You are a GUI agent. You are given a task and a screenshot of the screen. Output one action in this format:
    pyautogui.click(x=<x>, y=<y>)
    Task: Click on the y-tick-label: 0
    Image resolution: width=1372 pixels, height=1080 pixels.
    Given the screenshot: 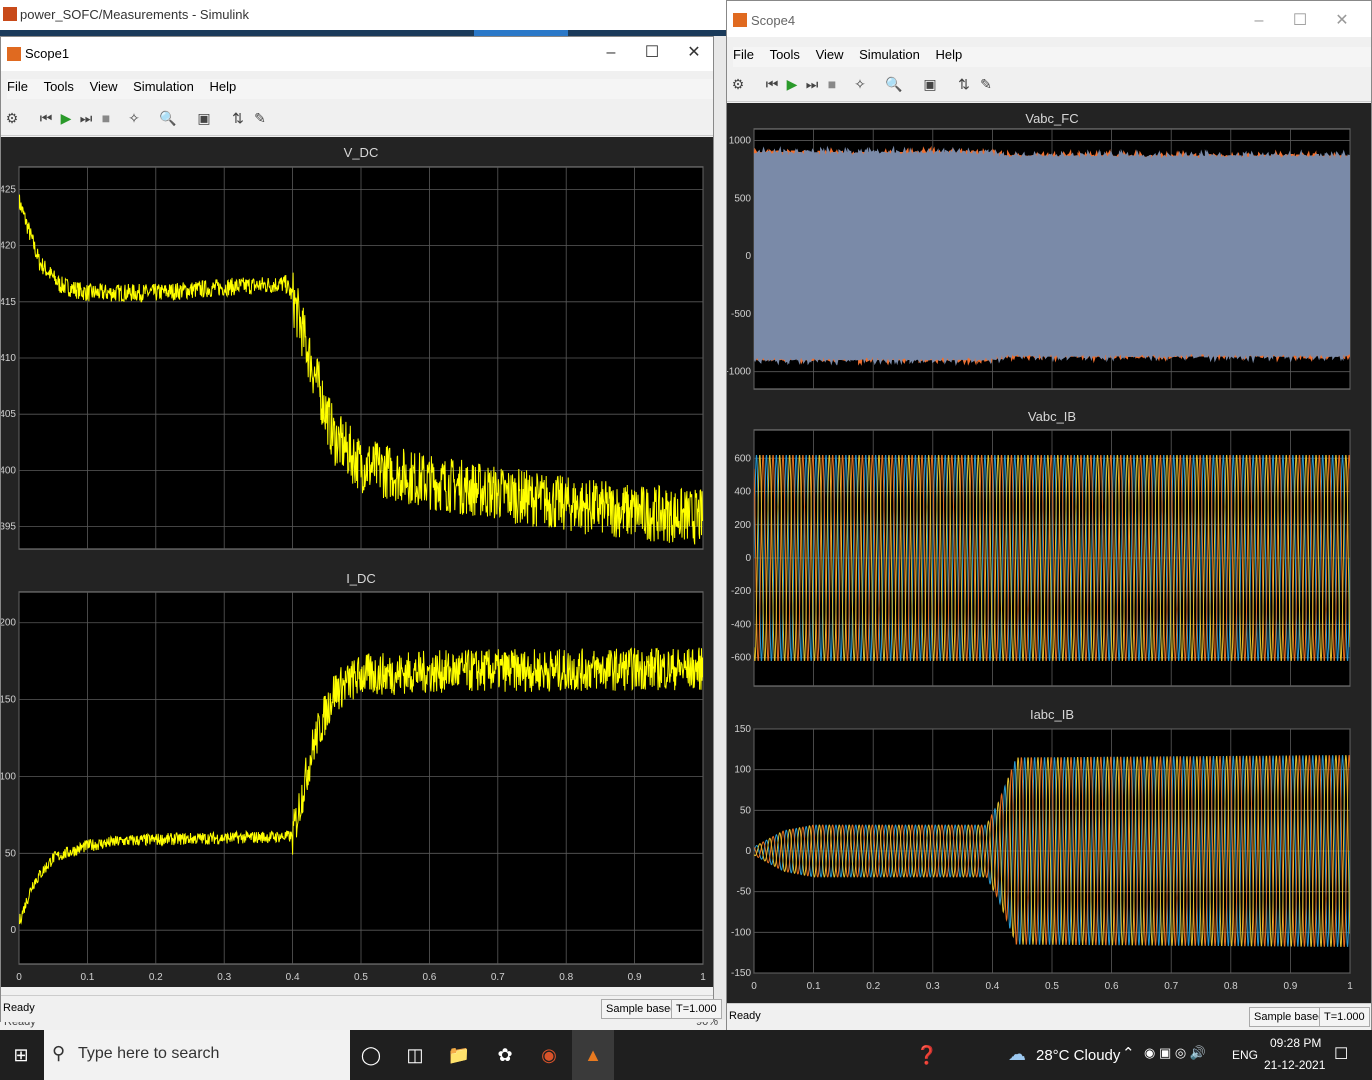 What is the action you would take?
    pyautogui.click(x=748, y=558)
    